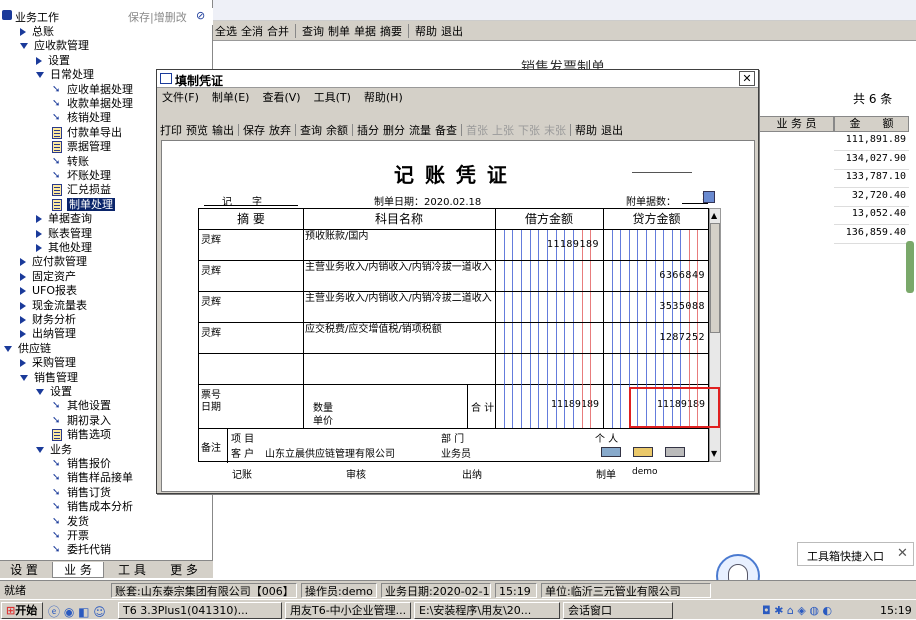 This screenshot has width=916, height=620. I want to click on toolbar-button: 全消, so click(252, 31).